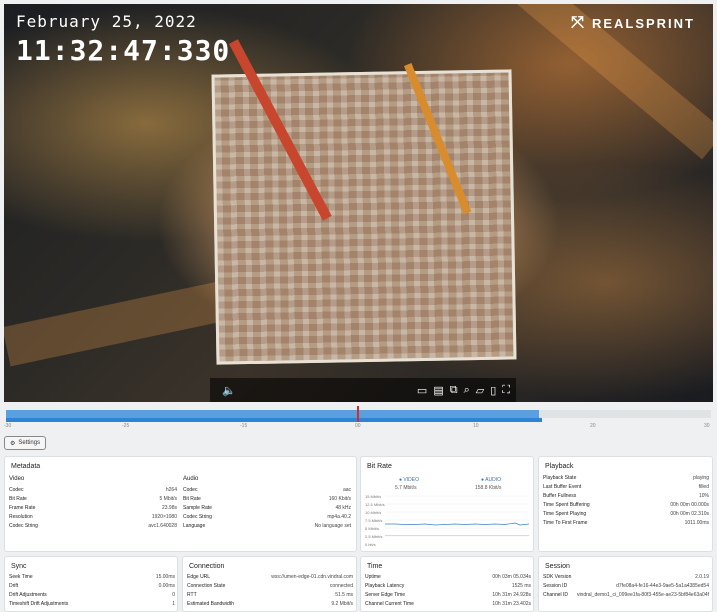 The height and width of the screenshot is (612, 717). What do you see at coordinates (626, 478) in the screenshot?
I see `stat-row: Playback State playing` at bounding box center [626, 478].